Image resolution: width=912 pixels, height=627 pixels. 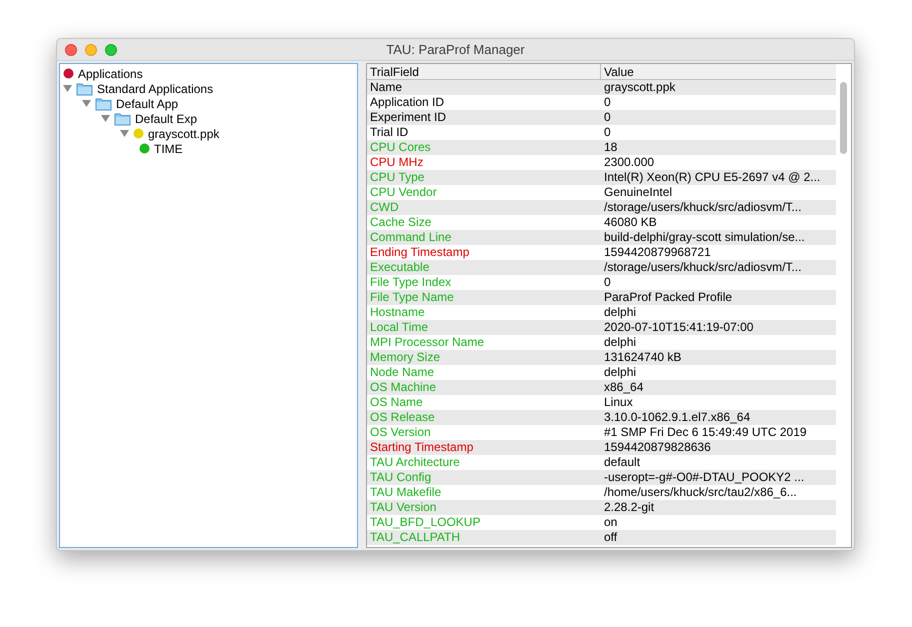 What do you see at coordinates (412, 297) in the screenshot?
I see `field-cell-text: File Type Name` at bounding box center [412, 297].